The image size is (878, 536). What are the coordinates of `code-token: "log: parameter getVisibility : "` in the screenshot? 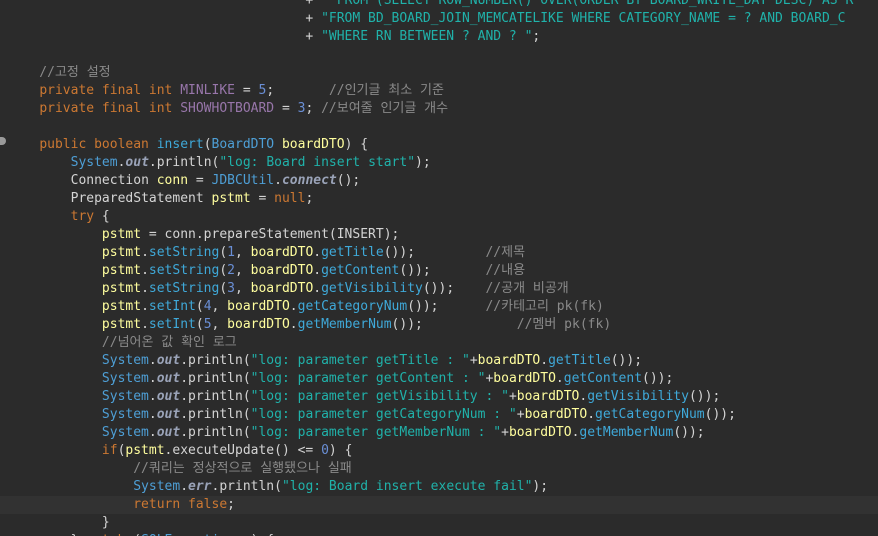 It's located at (379, 396).